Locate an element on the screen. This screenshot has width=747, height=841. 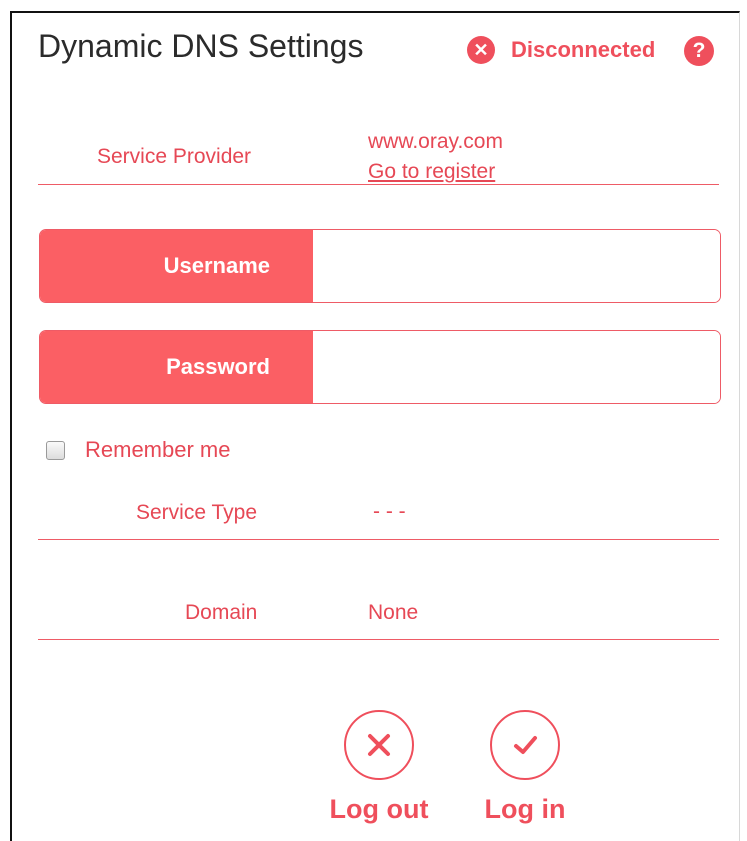
service-type-label: Service Type is located at coordinates (197, 512).